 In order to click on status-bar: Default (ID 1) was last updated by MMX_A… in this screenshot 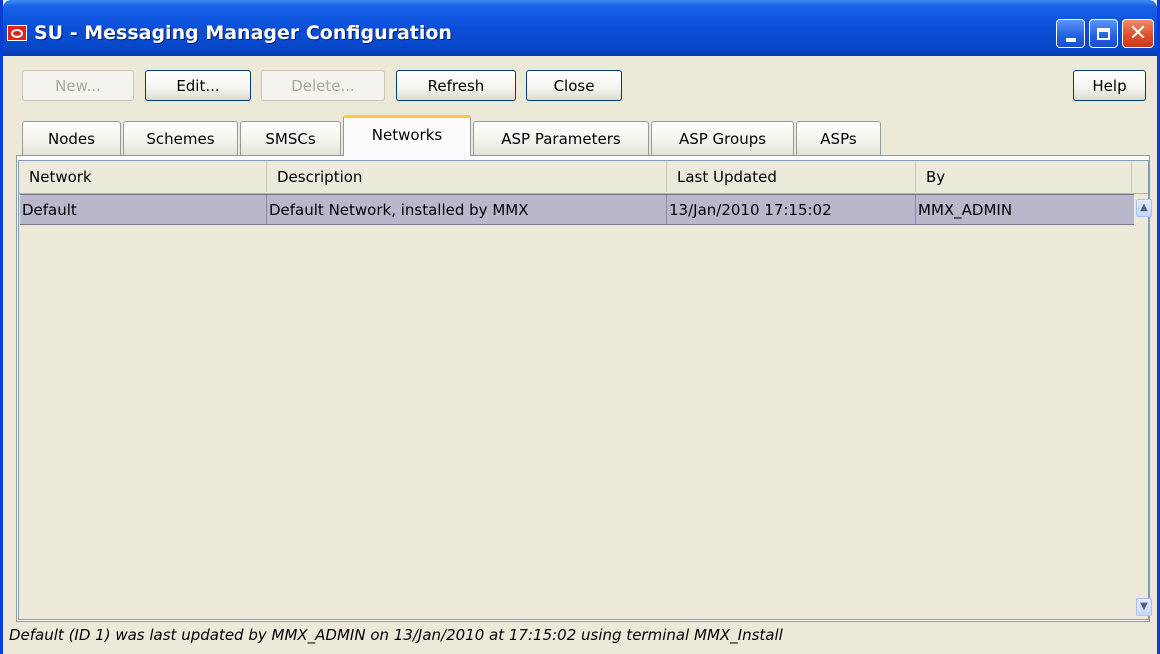, I will do `click(396, 635)`.